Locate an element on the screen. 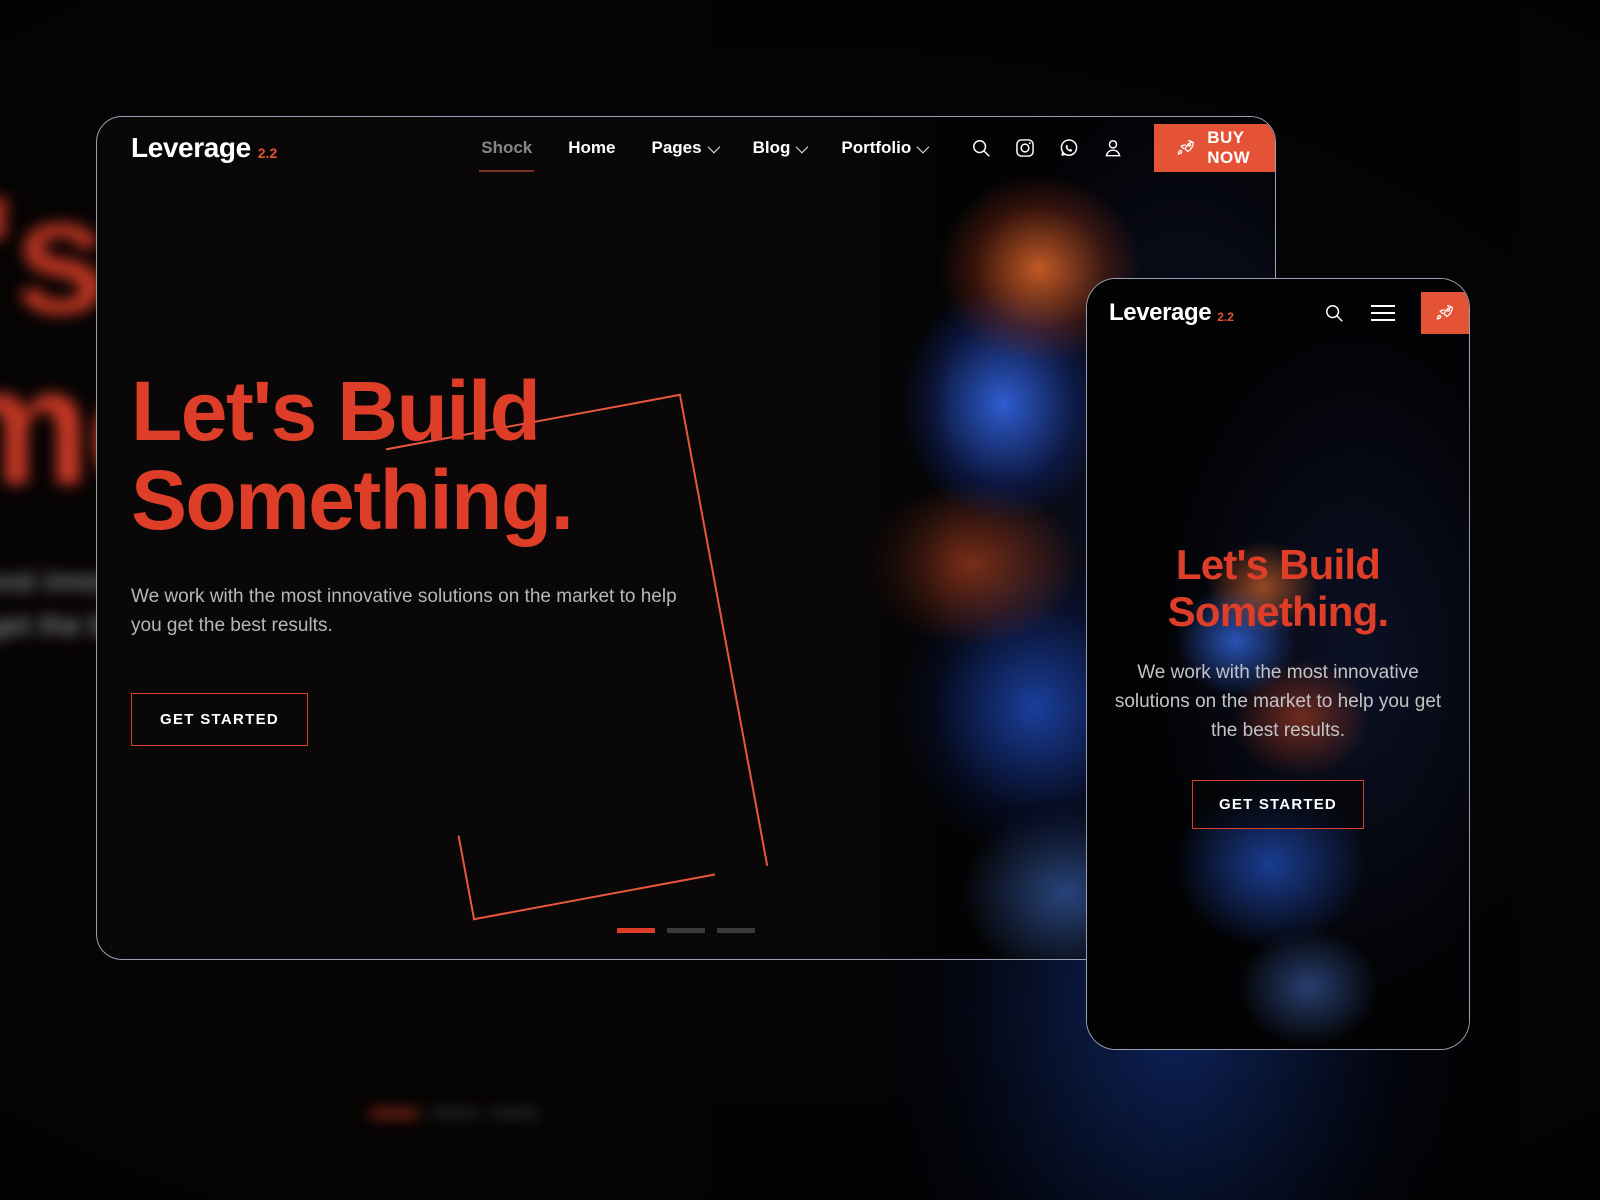 The height and width of the screenshot is (1200, 1600). whatsapp-icon is located at coordinates (1069, 148).